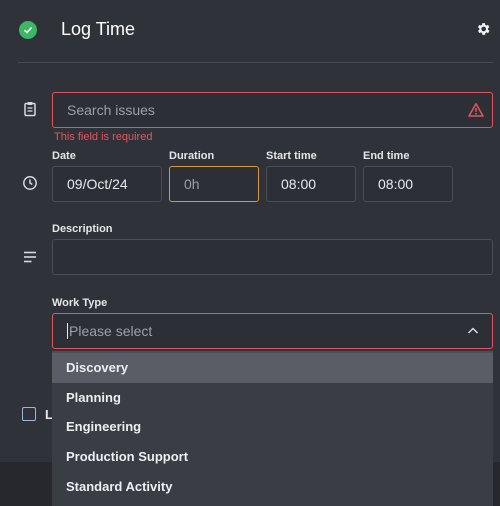 Image resolution: width=500 pixels, height=506 pixels. Describe the element at coordinates (496, 484) in the screenshot. I see `bottom-panel-right` at that location.